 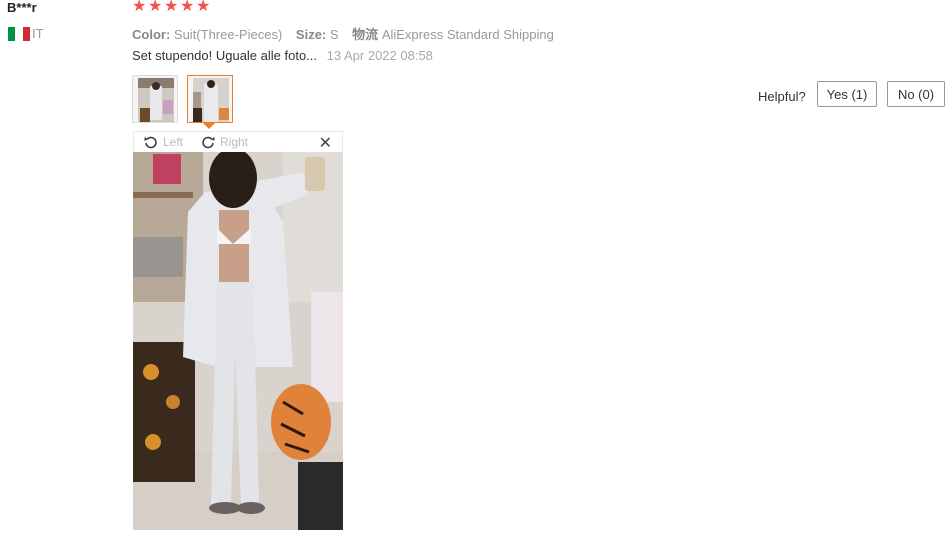 What do you see at coordinates (173, 142) in the screenshot?
I see `rotate-left-label: Left` at bounding box center [173, 142].